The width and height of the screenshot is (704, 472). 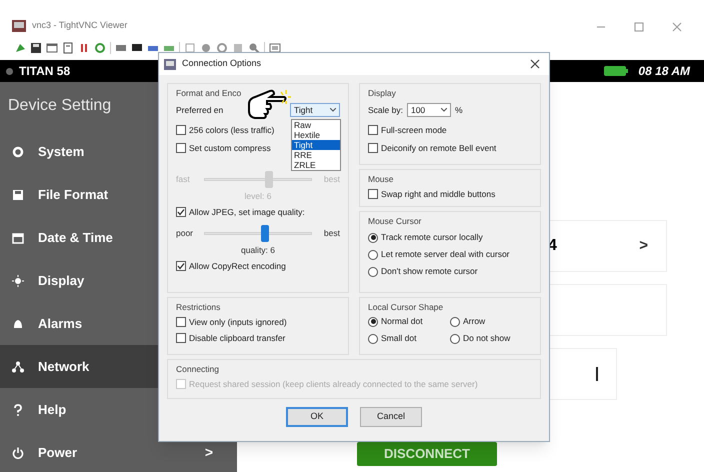 I want to click on checkbox-label: Swap right and middle buttons, so click(x=438, y=194).